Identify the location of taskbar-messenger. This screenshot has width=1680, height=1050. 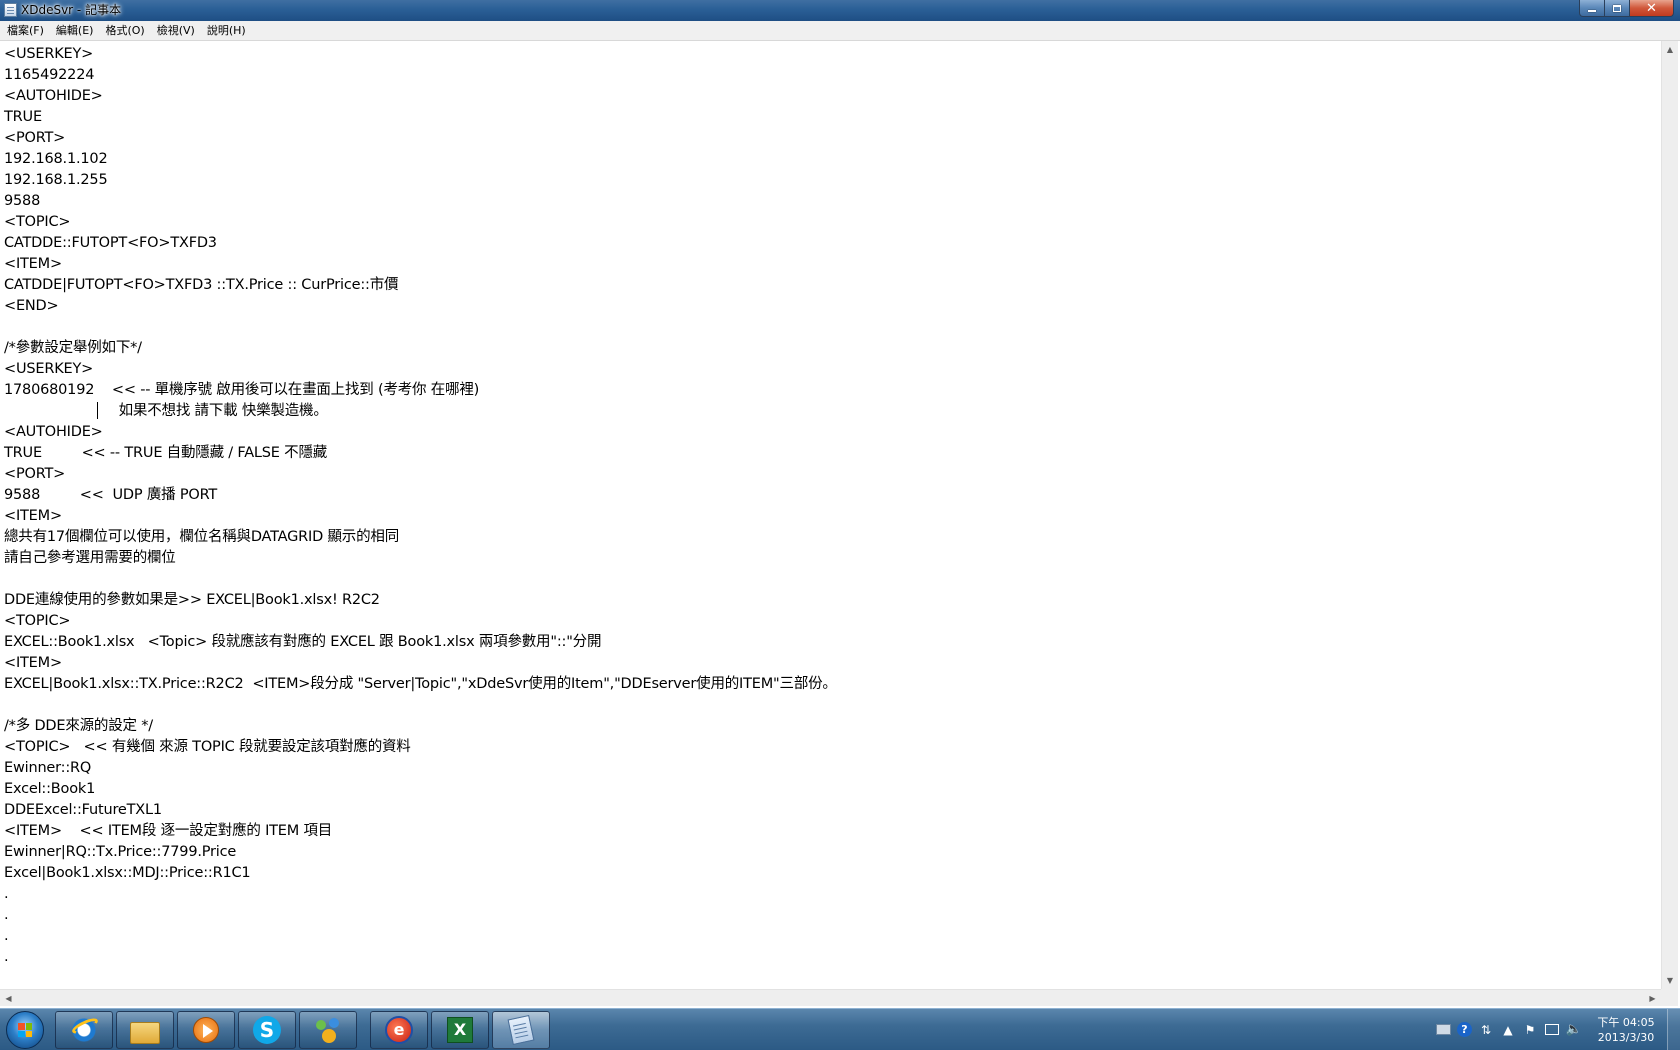
(328, 1030).